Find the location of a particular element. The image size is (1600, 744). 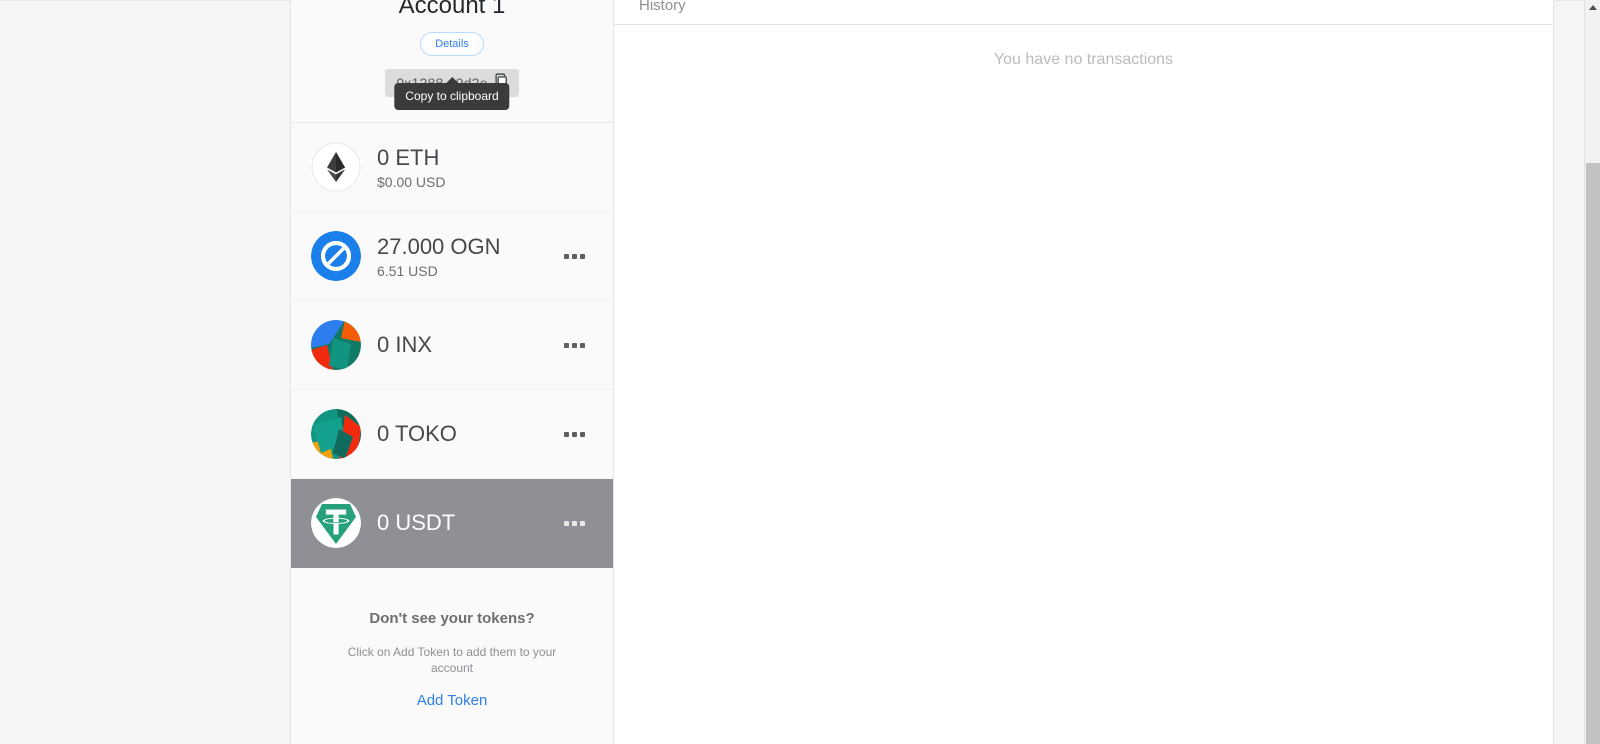

asset-row-usdt: 0 USDT is located at coordinates (452, 523).